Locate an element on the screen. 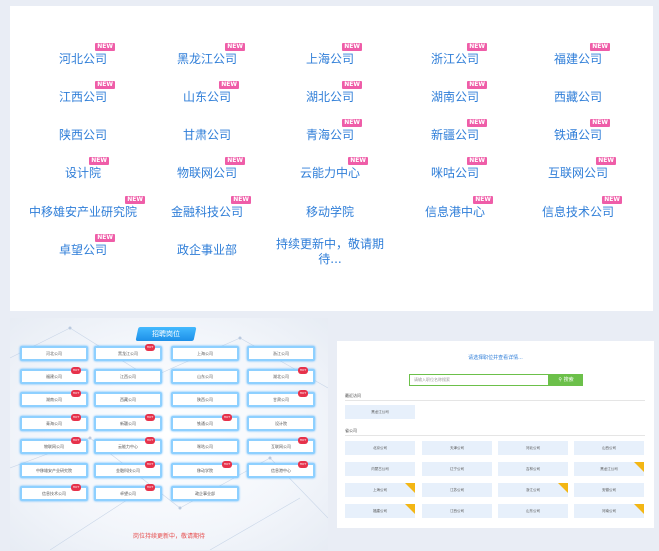  company-link: 山东公司 NEW is located at coordinates (211, 92).